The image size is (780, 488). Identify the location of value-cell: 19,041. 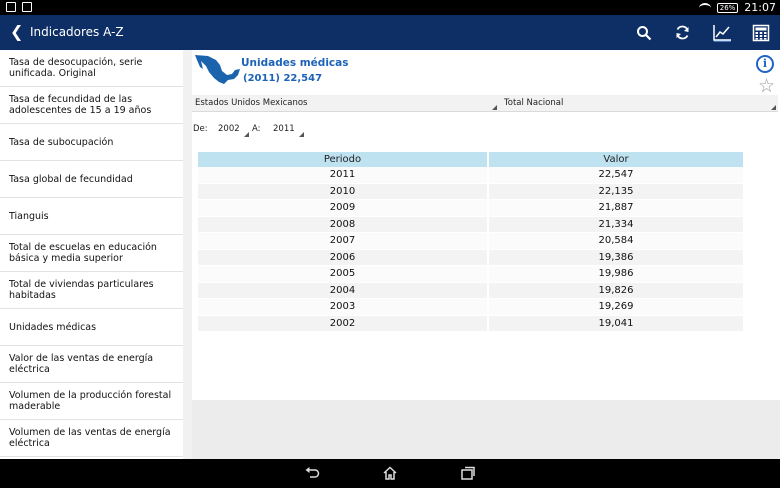
(617, 323).